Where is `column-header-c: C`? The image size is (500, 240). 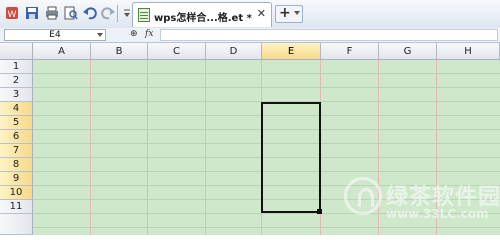
column-header-c: C is located at coordinates (177, 51).